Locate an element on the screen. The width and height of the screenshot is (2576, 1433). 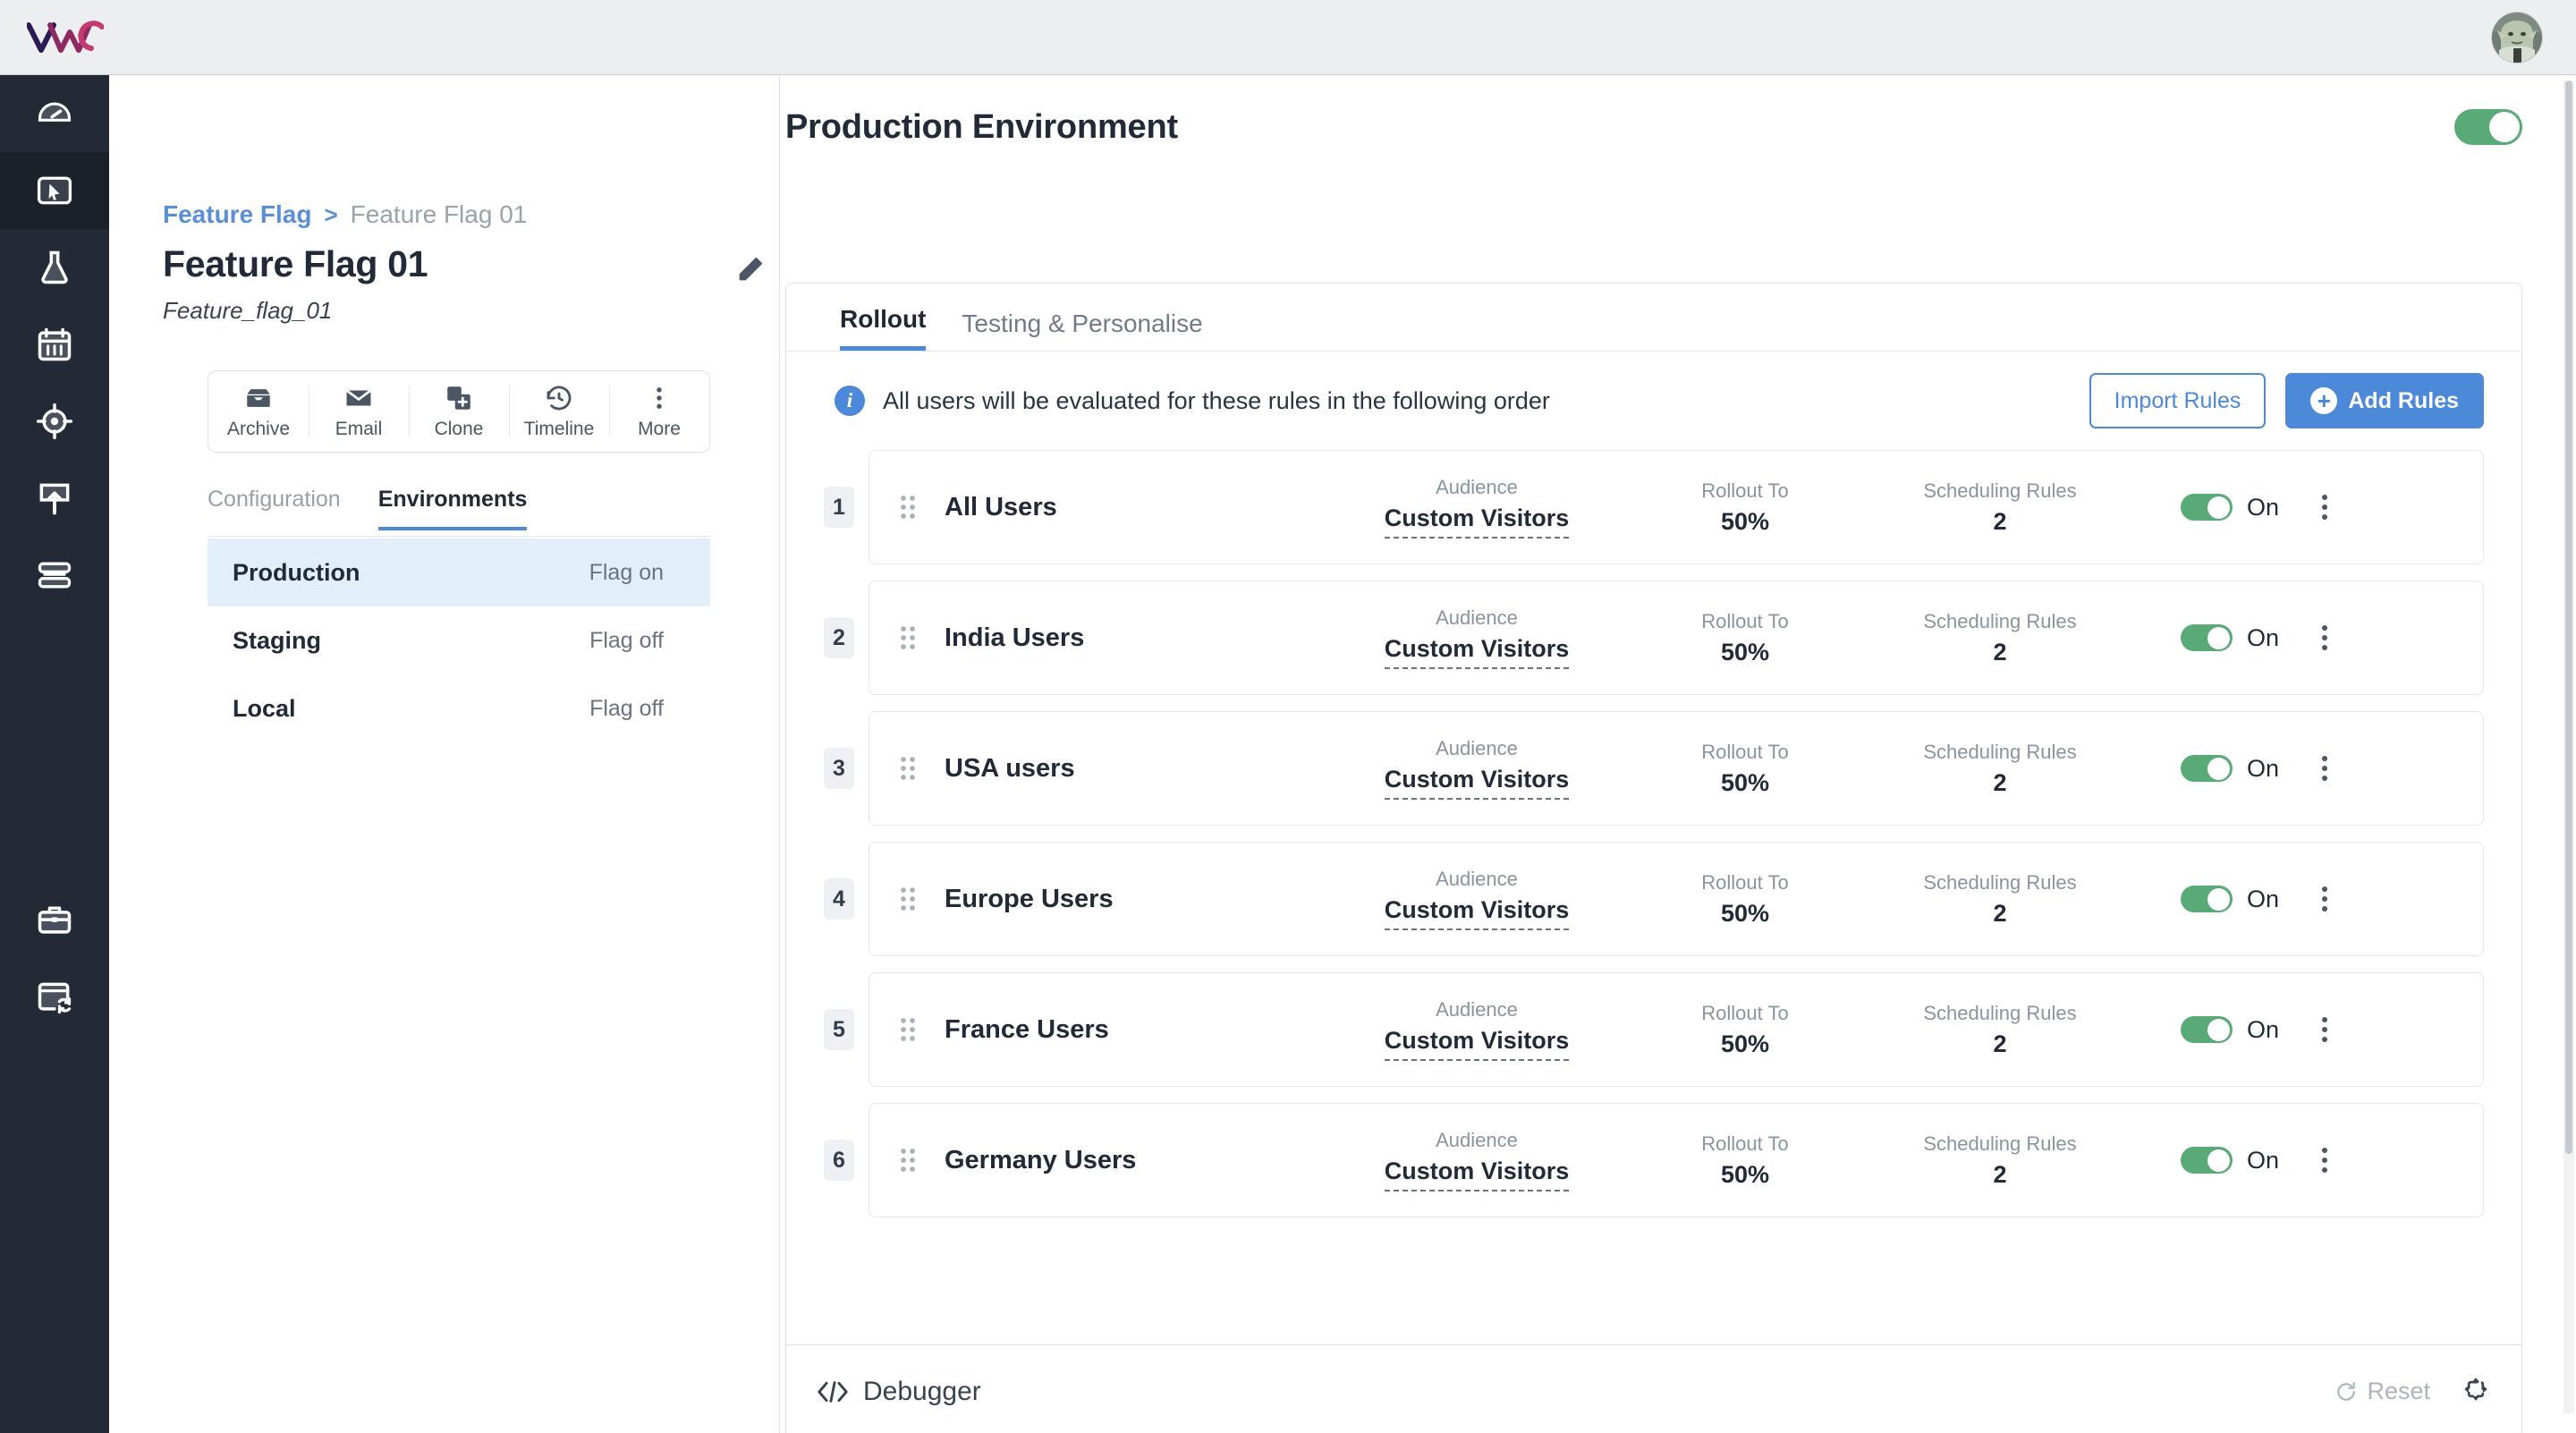
sidebar-item-targeting is located at coordinates (54, 421).